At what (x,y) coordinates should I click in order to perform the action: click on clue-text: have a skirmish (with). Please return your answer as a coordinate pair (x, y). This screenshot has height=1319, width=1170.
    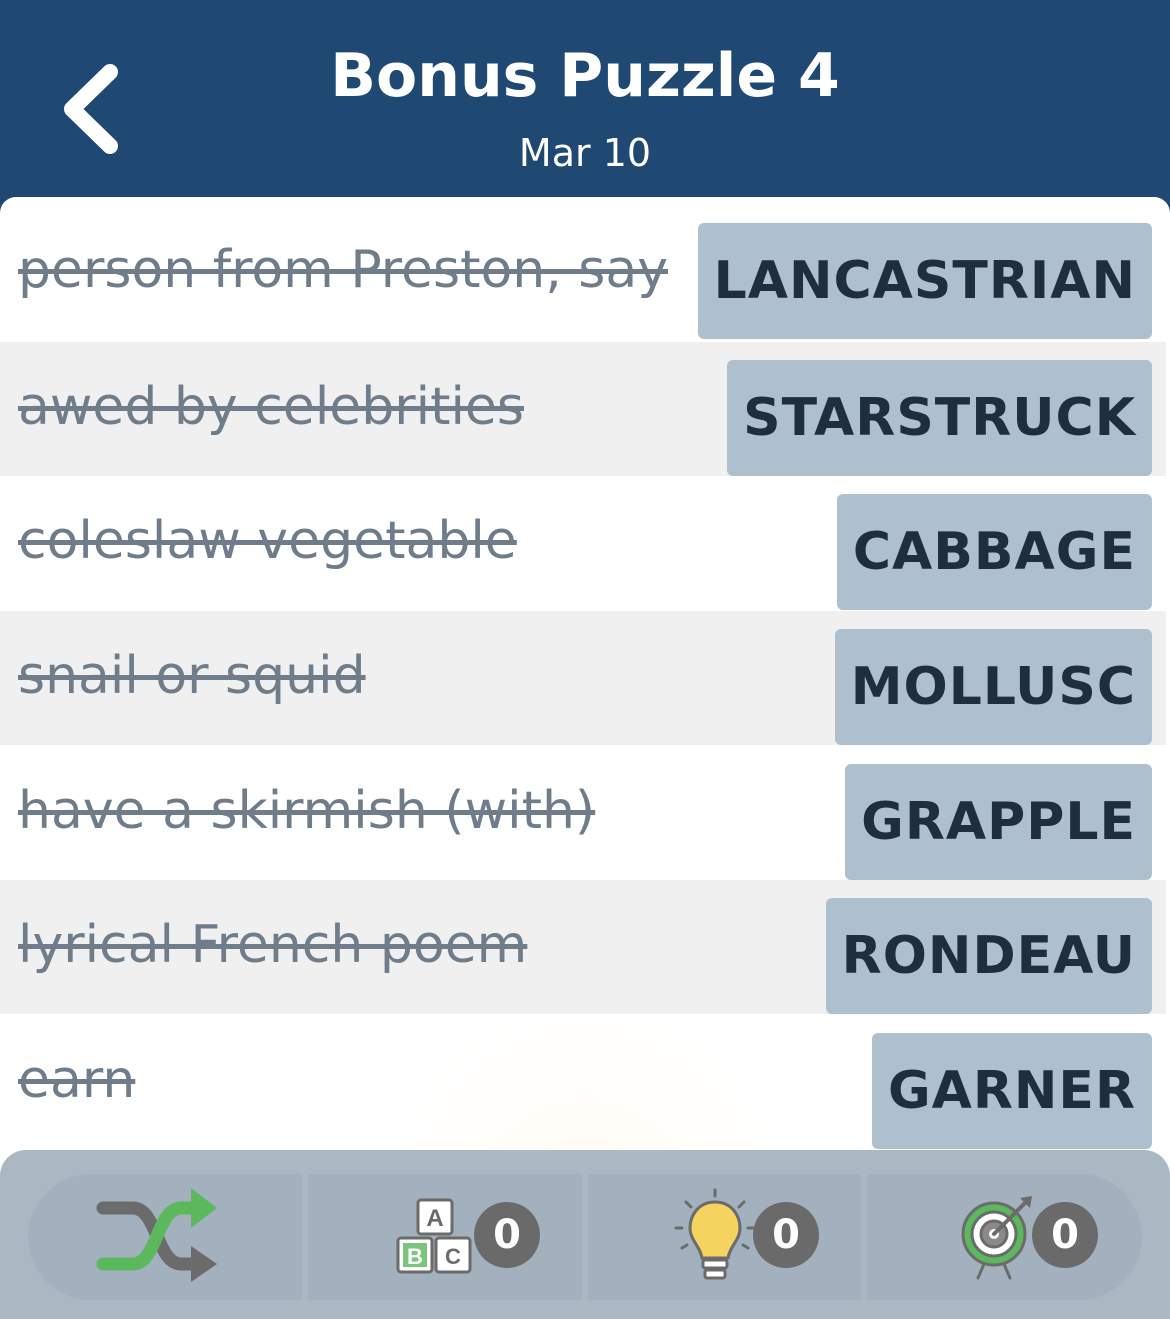
    Looking at the image, I should click on (307, 811).